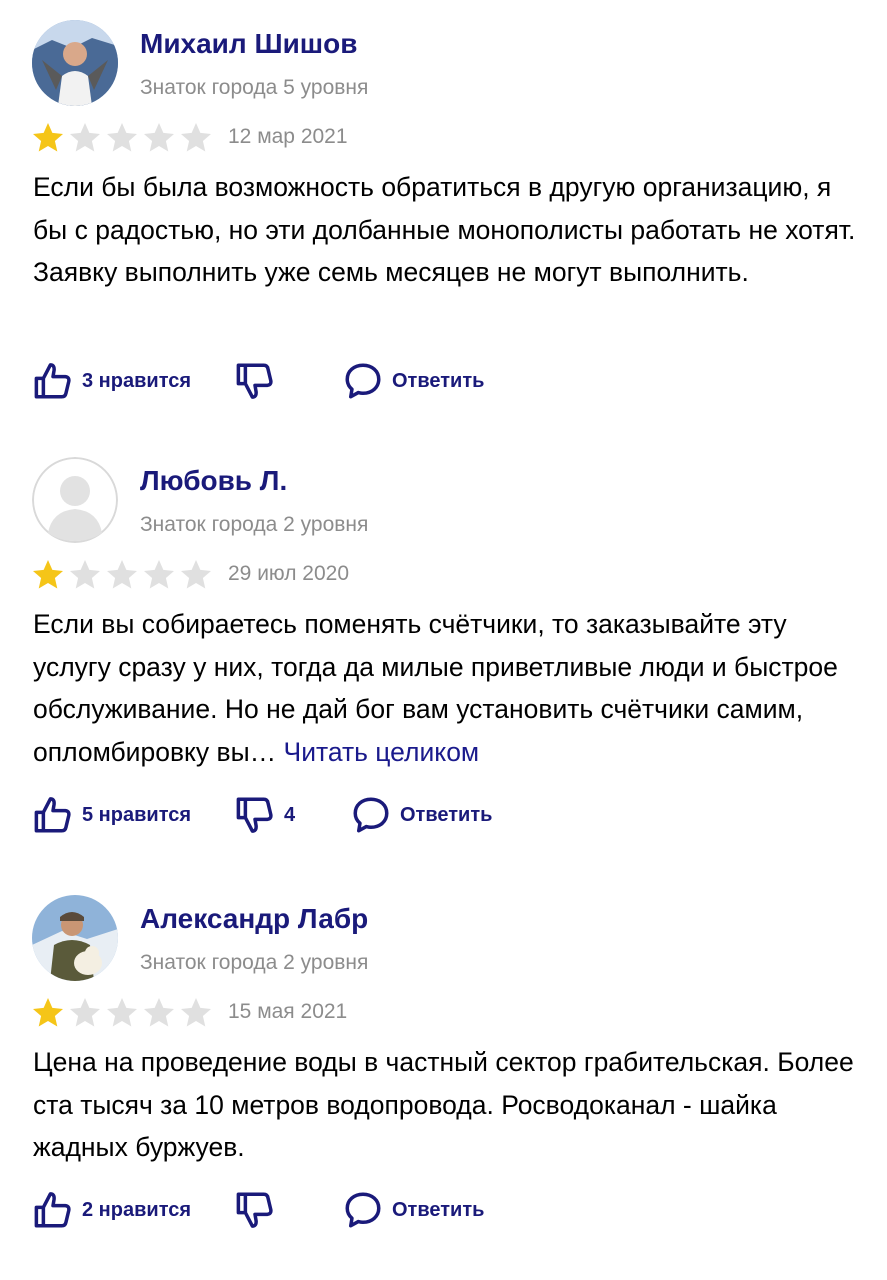  I want to click on author-name: Александр Лабр, so click(254, 919).